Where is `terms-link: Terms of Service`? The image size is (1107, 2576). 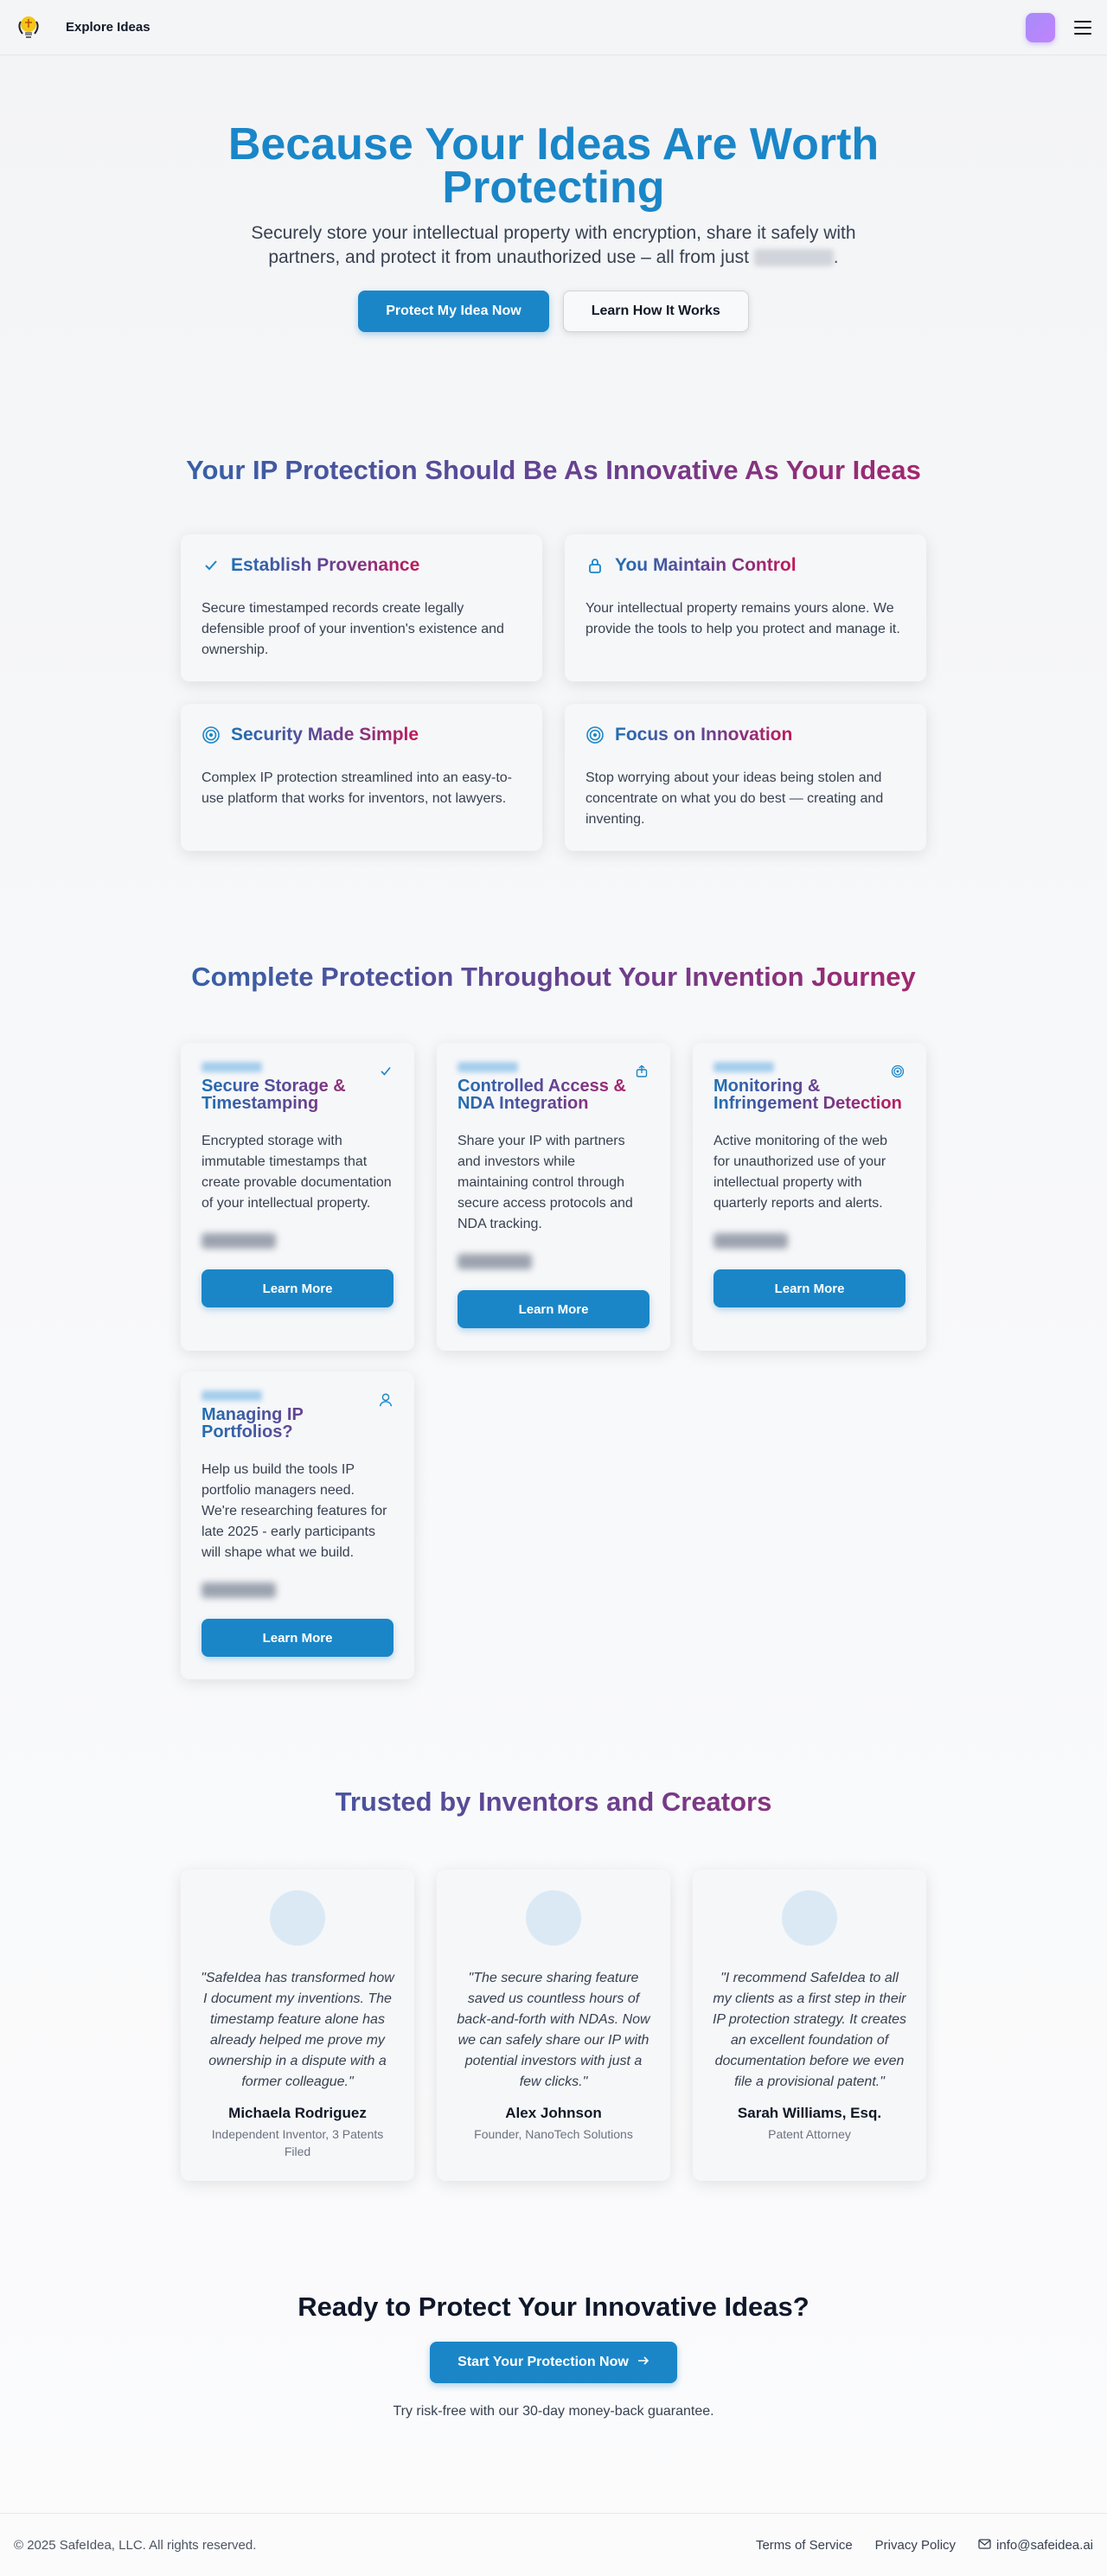 terms-link: Terms of Service is located at coordinates (804, 2546).